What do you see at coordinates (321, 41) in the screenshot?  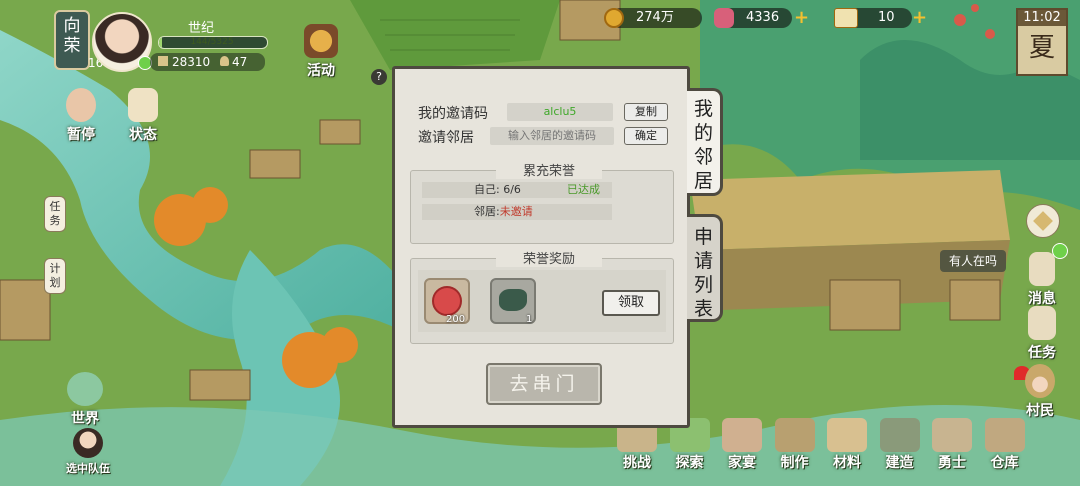 I see `activity-icon` at bounding box center [321, 41].